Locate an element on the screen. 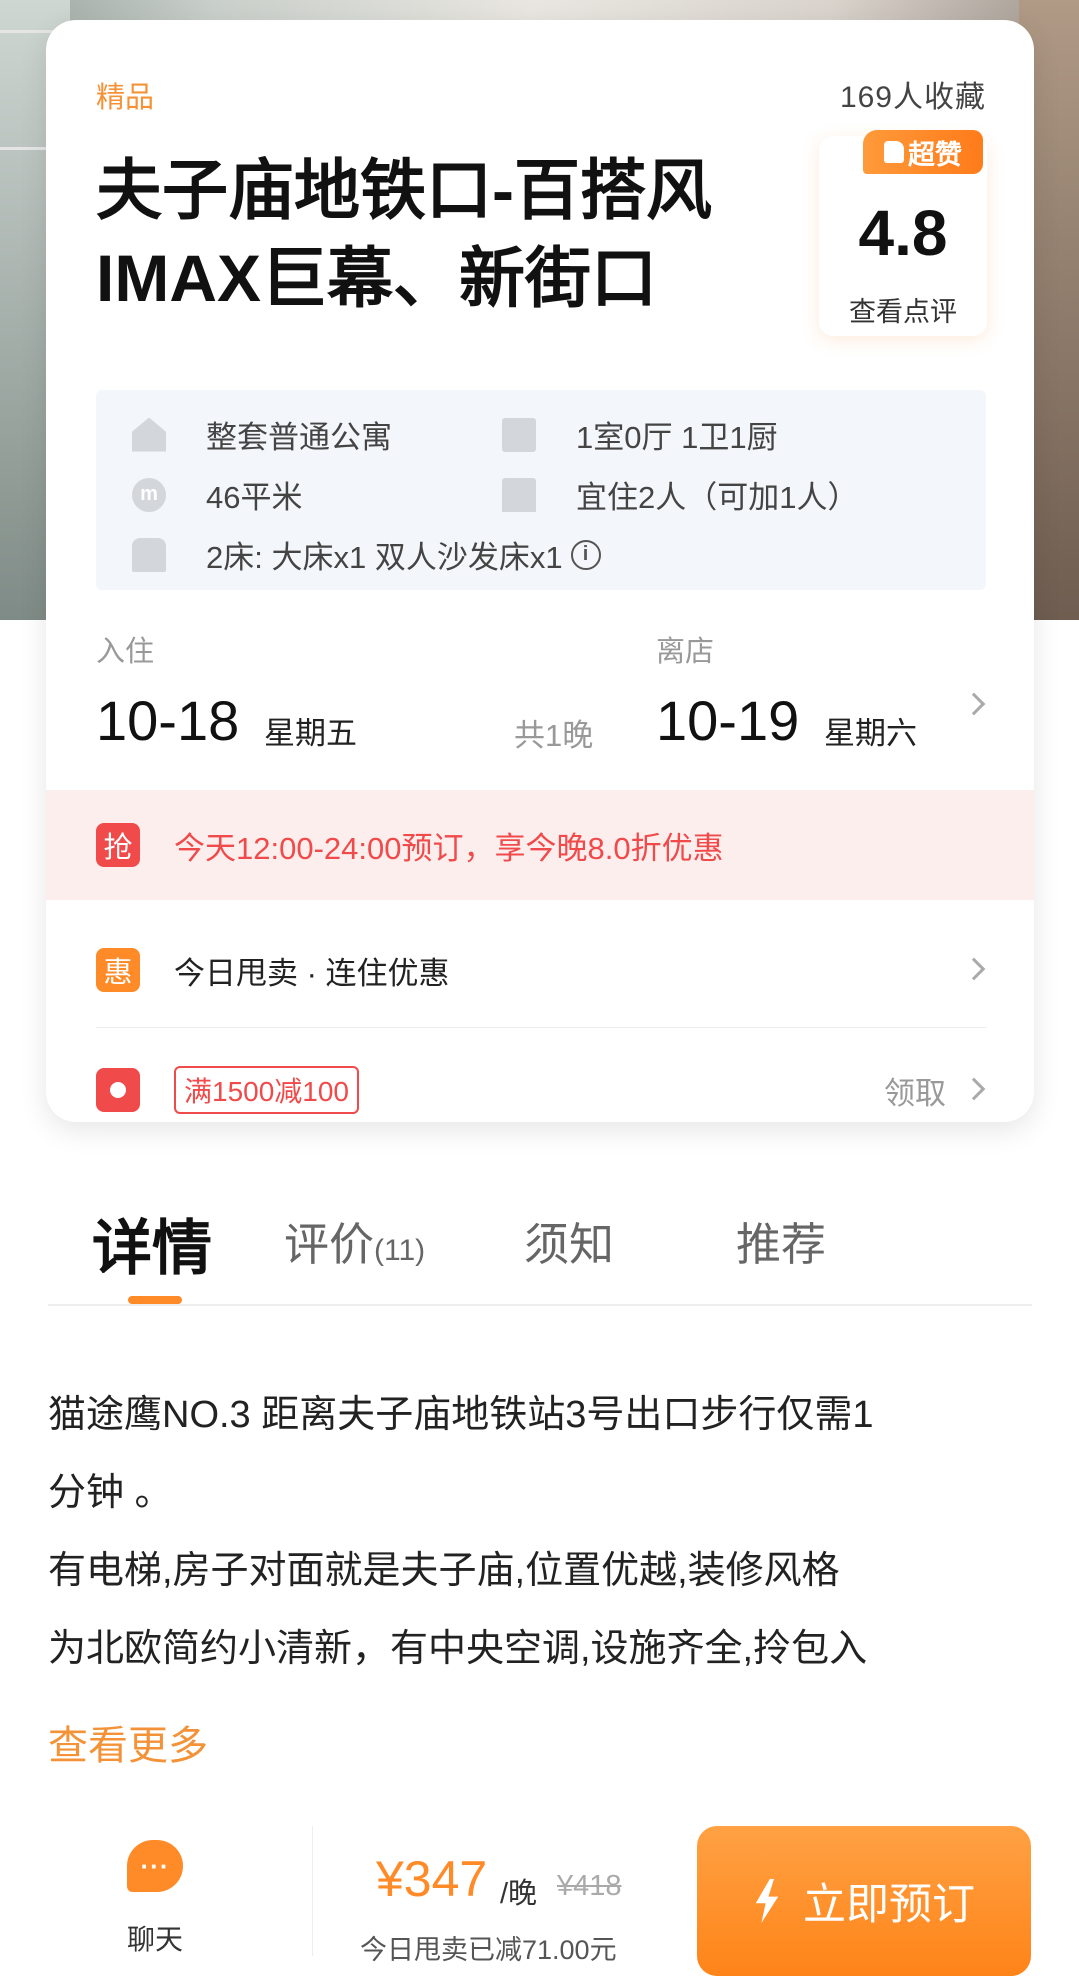 The image size is (1079, 1983). house-icon is located at coordinates (149, 434).